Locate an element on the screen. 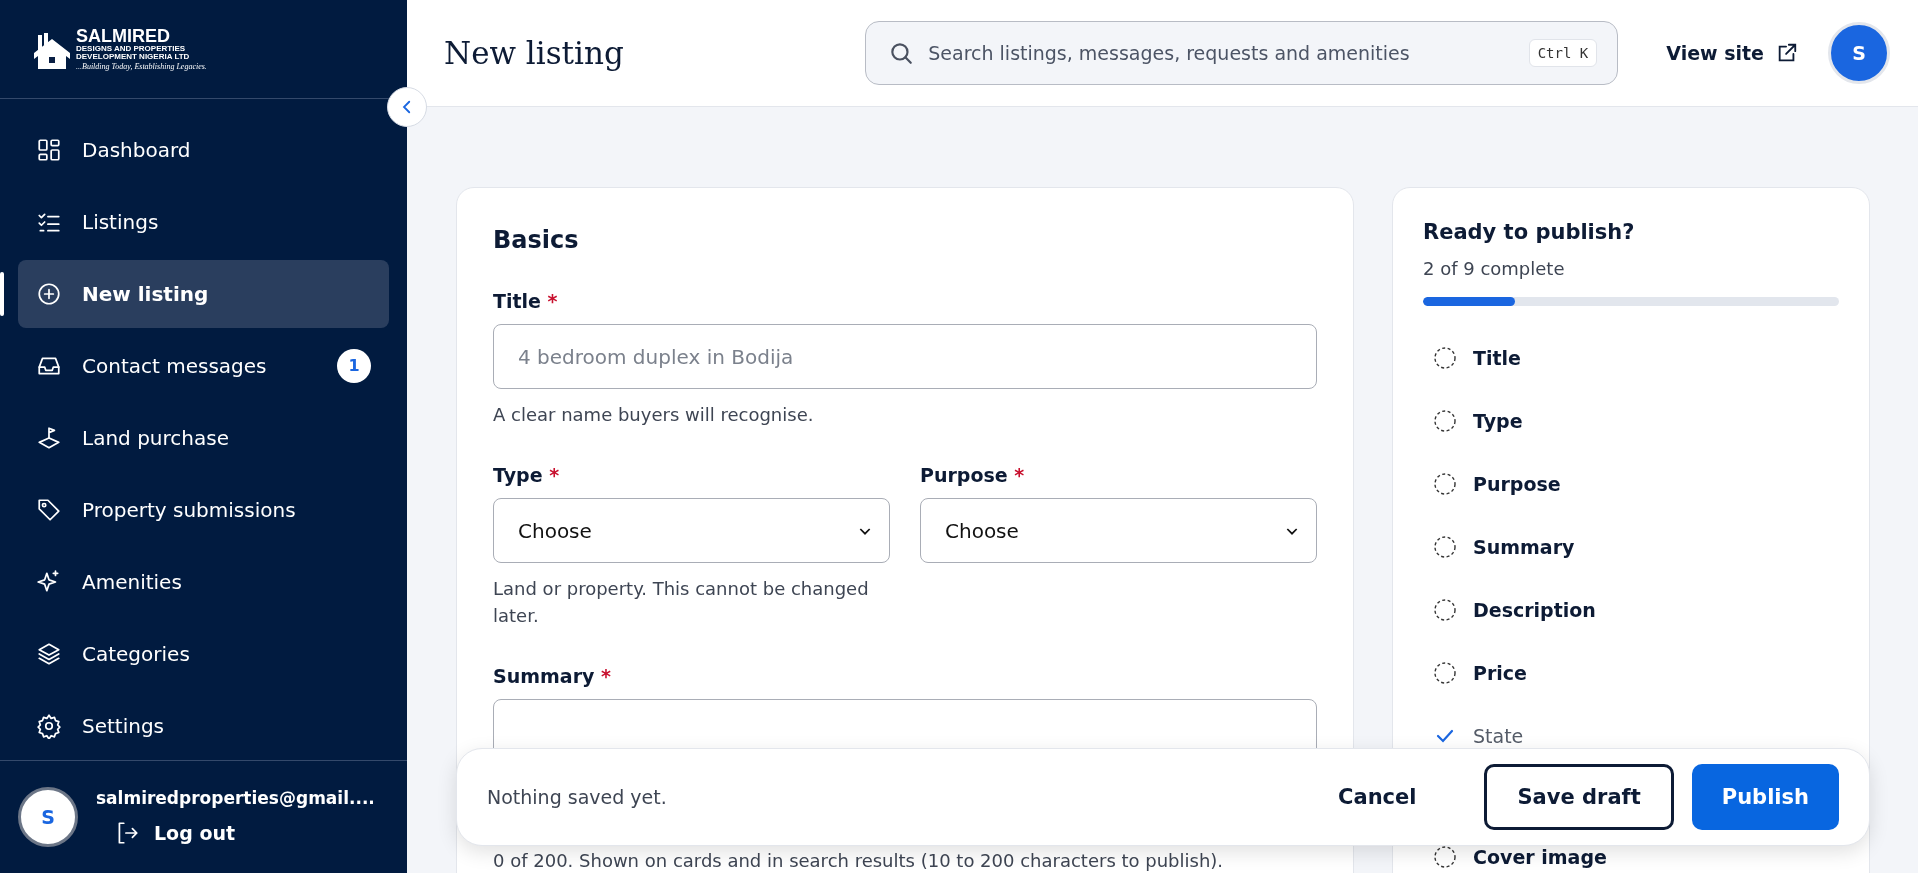 This screenshot has width=1918, height=873. type-dropdown: Choose is located at coordinates (691, 530).